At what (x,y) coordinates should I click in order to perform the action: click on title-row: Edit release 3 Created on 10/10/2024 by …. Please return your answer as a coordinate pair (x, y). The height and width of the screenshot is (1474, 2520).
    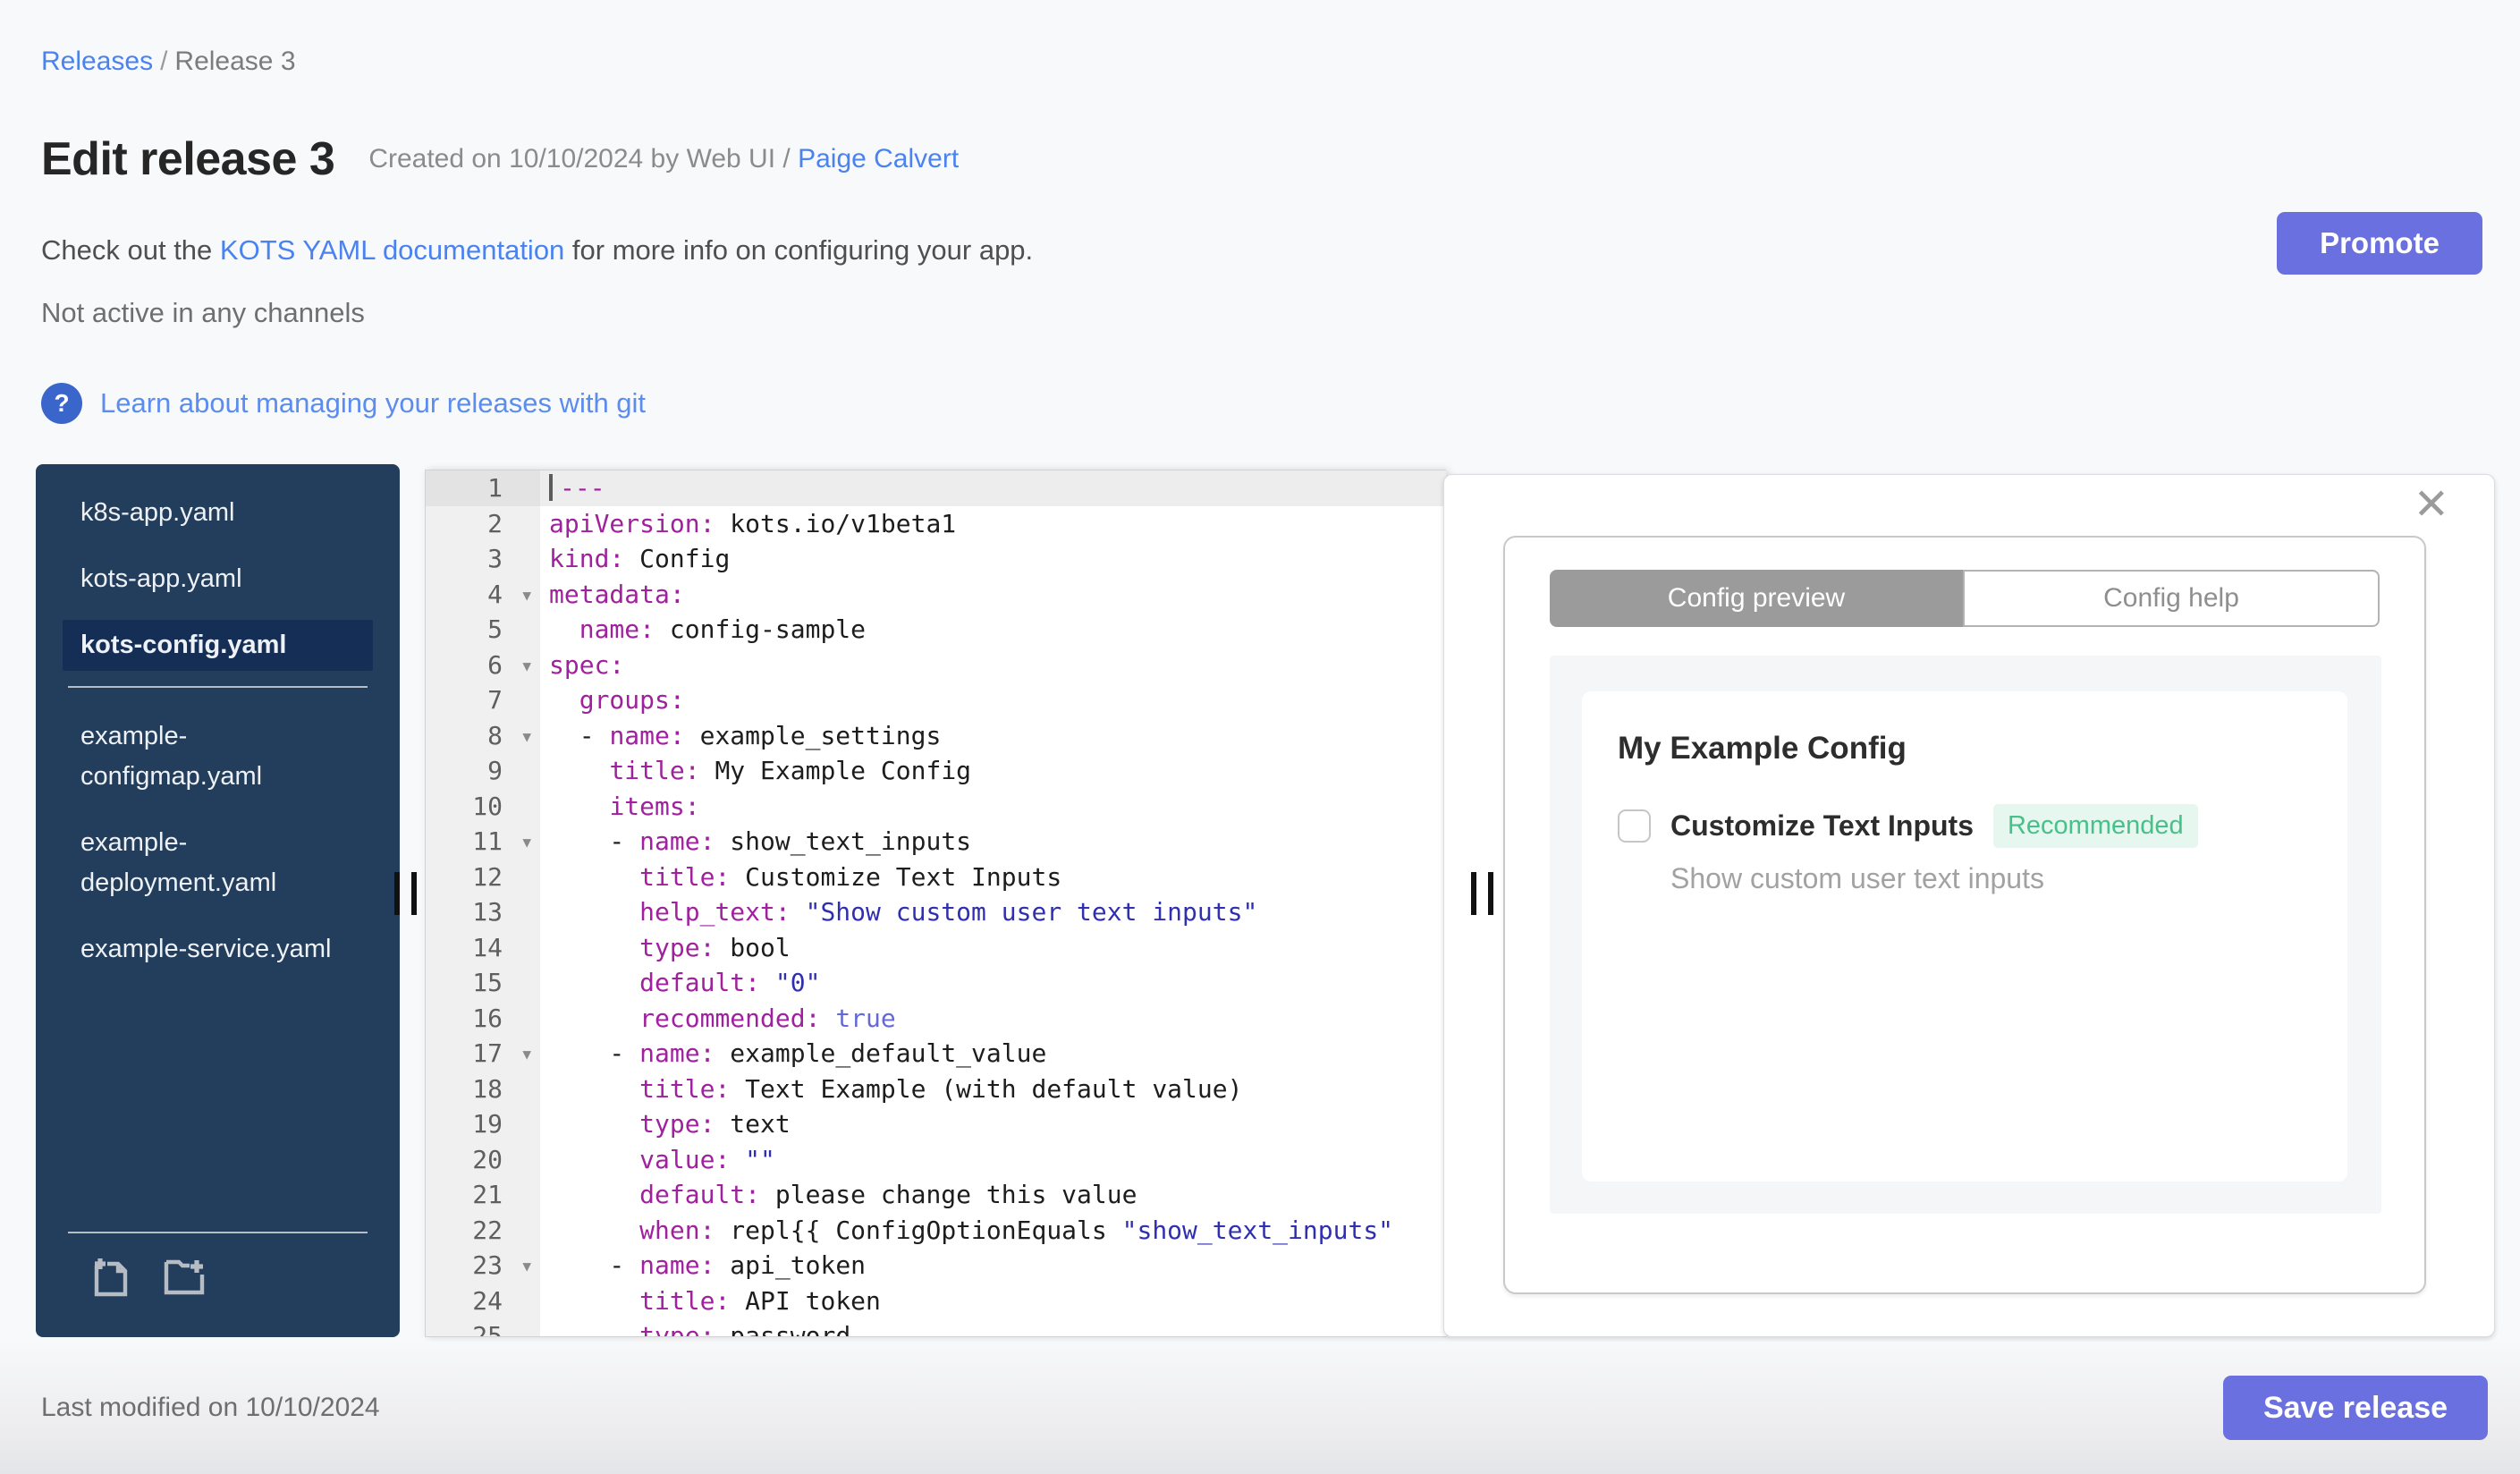
    Looking at the image, I should click on (500, 159).